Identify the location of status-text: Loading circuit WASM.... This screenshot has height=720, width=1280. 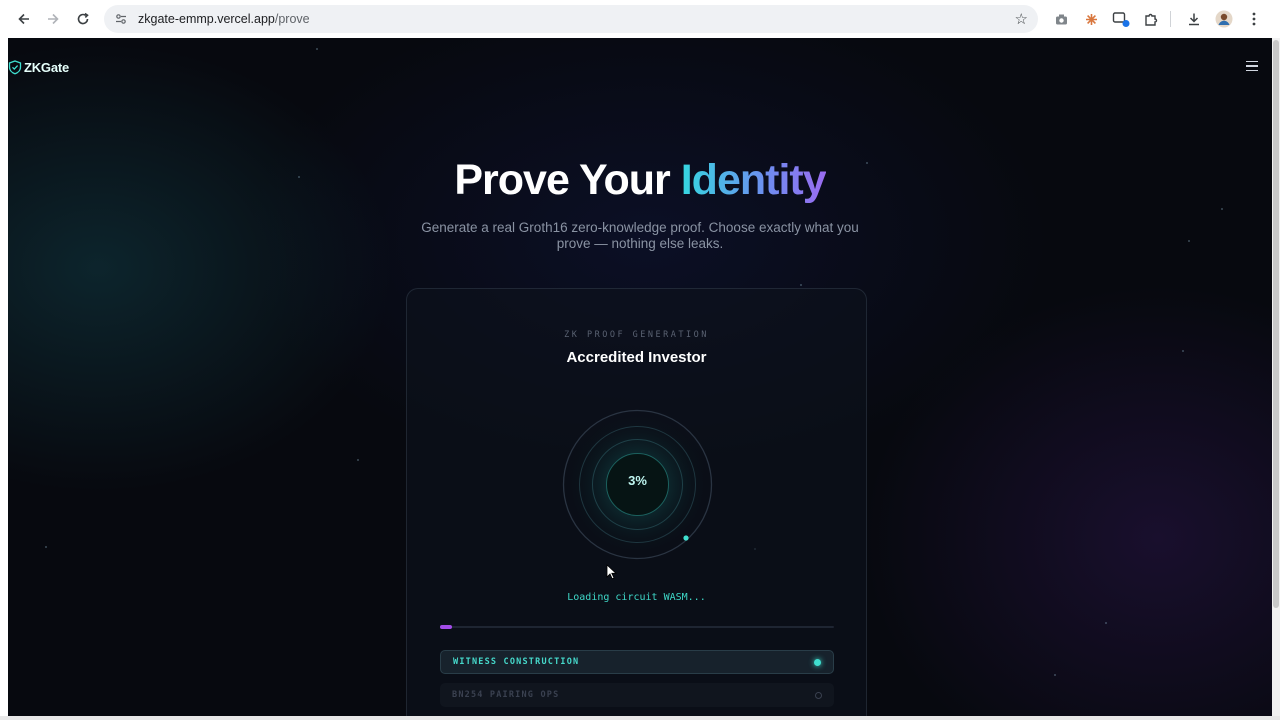
(636, 597).